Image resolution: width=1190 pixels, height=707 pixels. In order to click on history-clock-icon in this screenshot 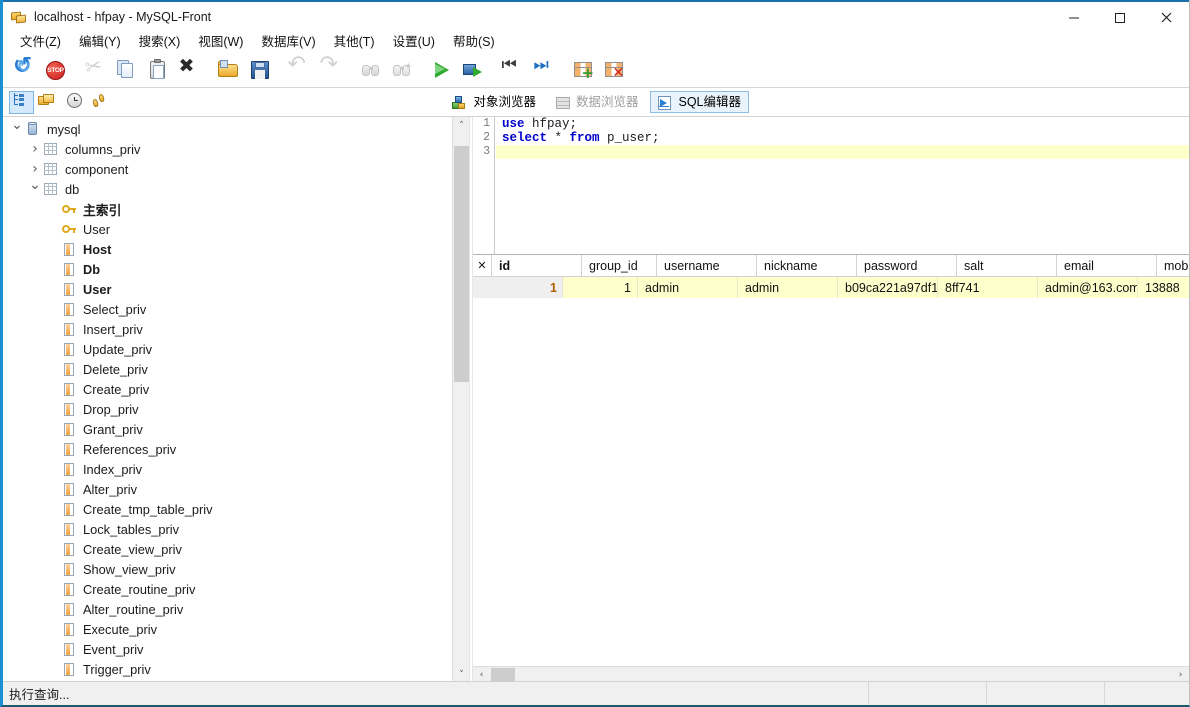, I will do `click(76, 102)`.